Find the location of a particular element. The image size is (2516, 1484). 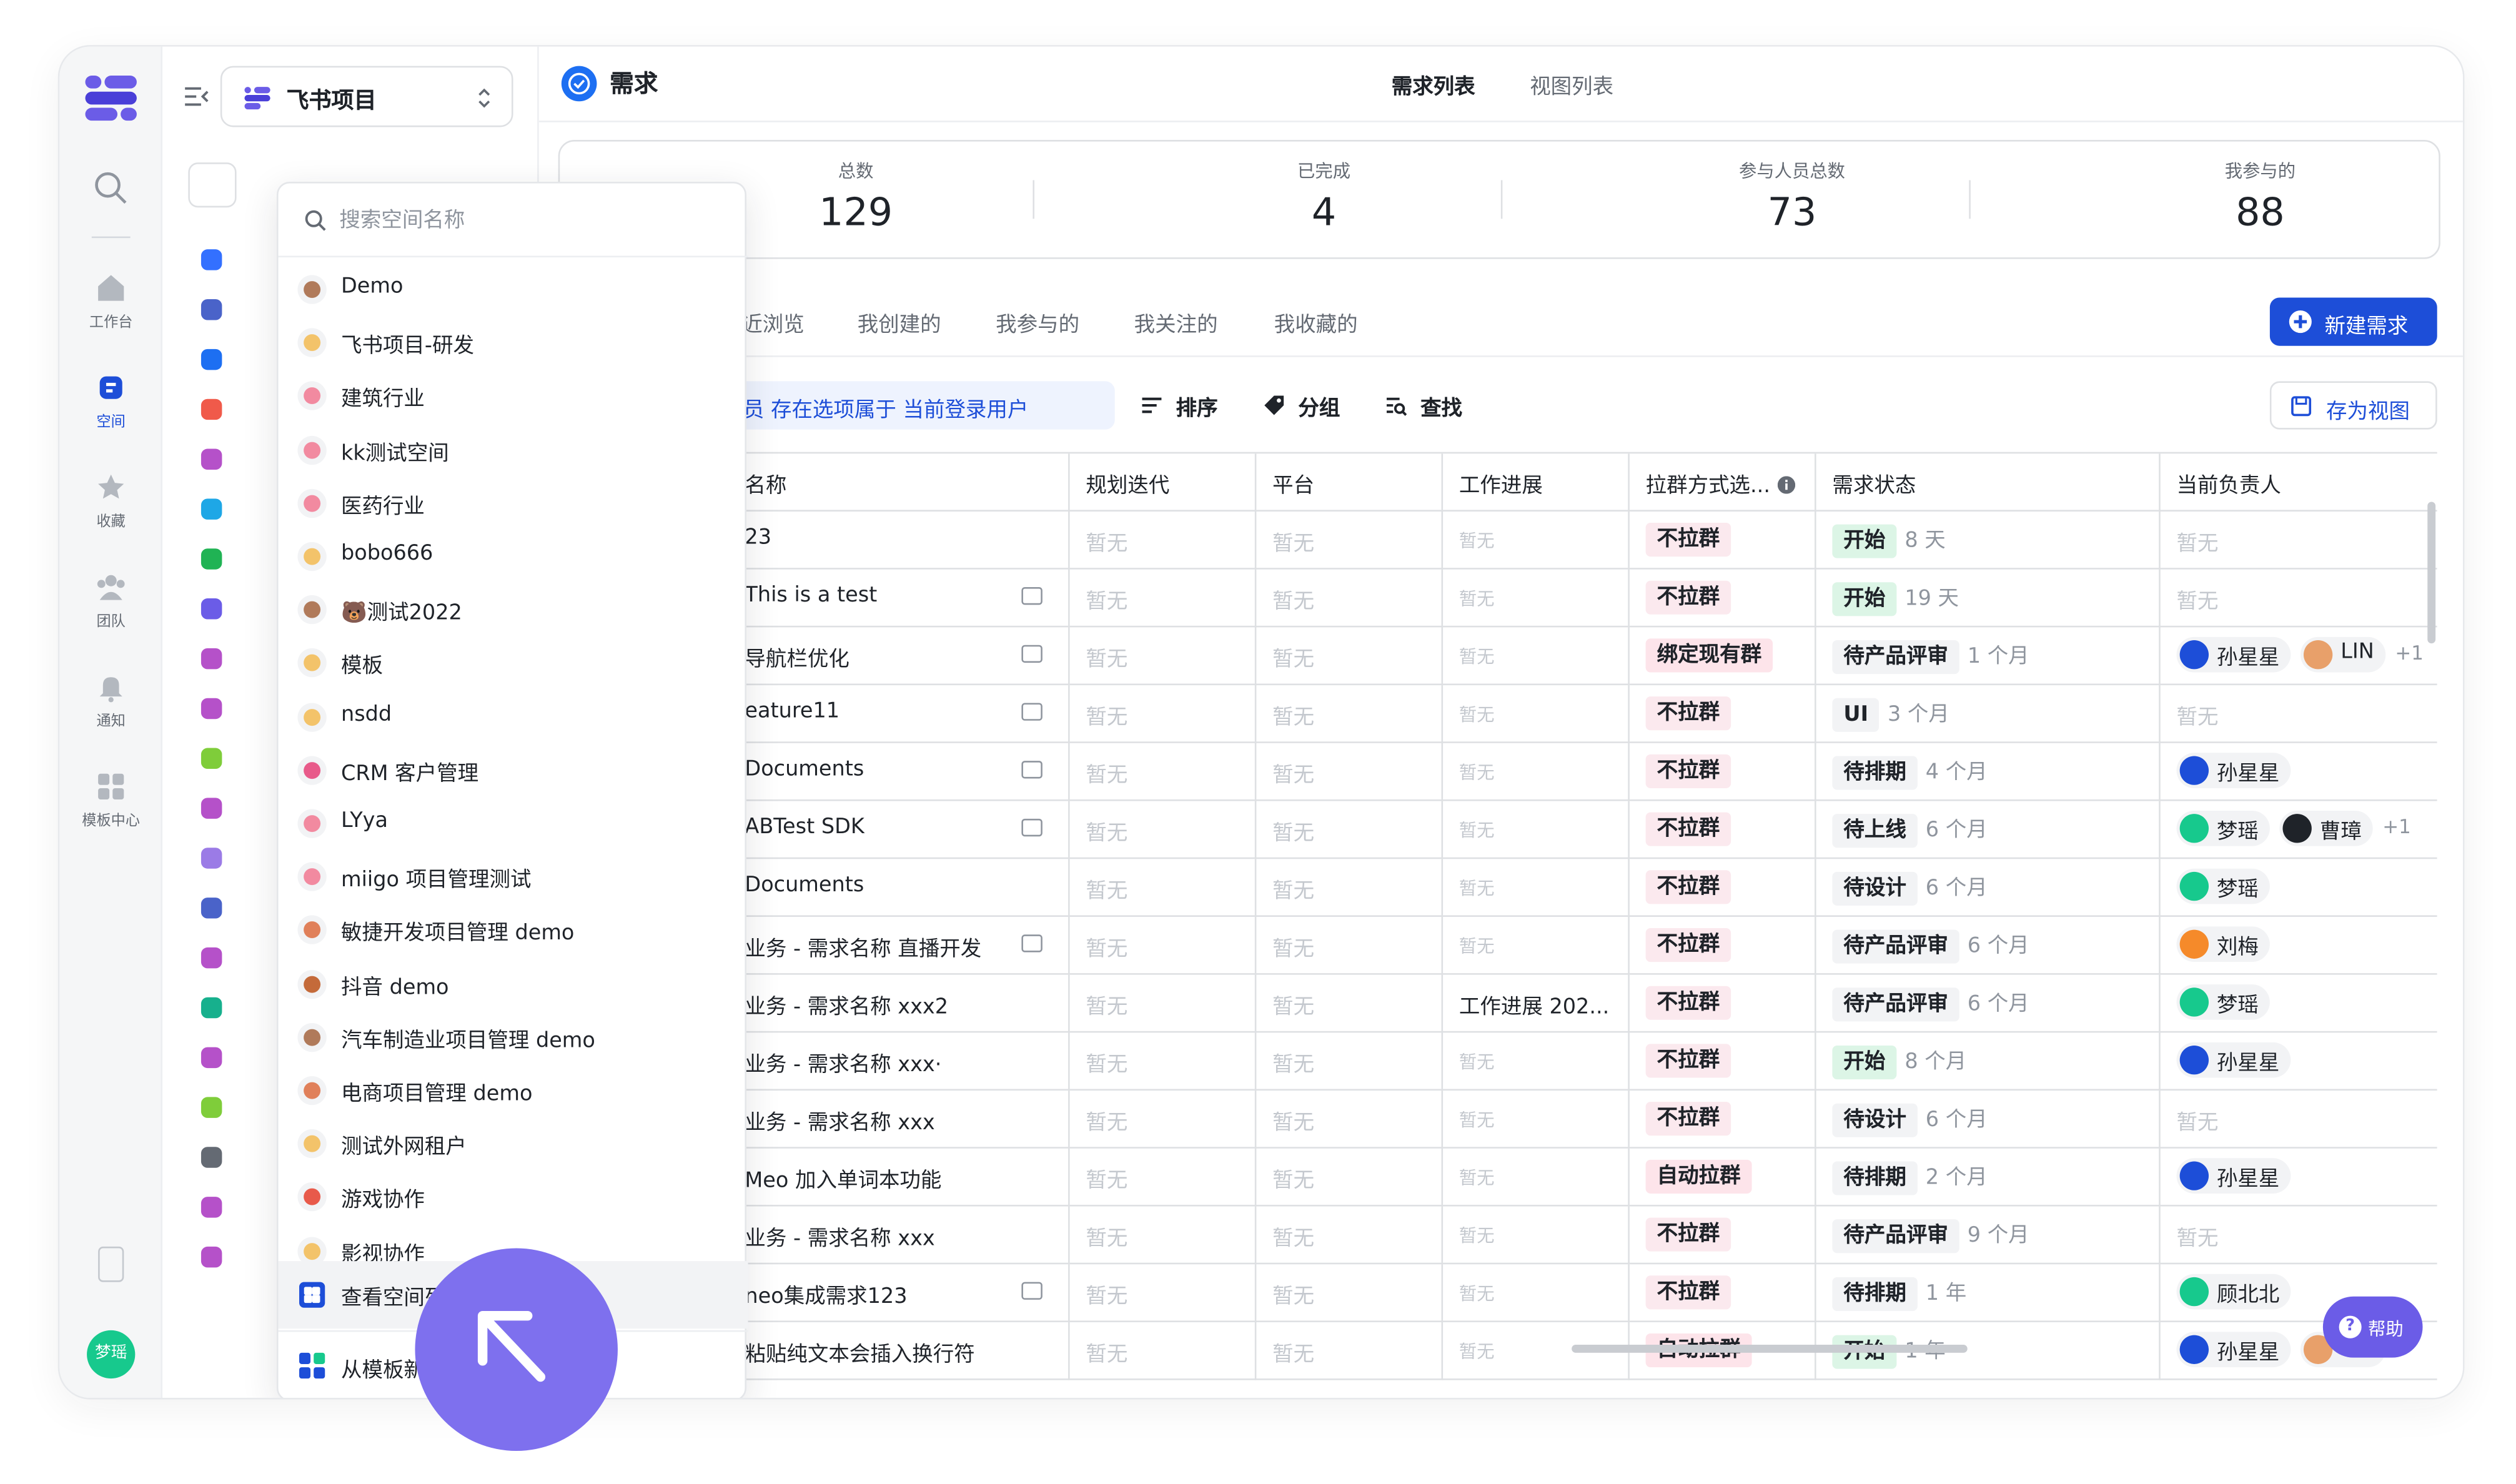

space-item: CRM 客户管理 is located at coordinates (513, 770).